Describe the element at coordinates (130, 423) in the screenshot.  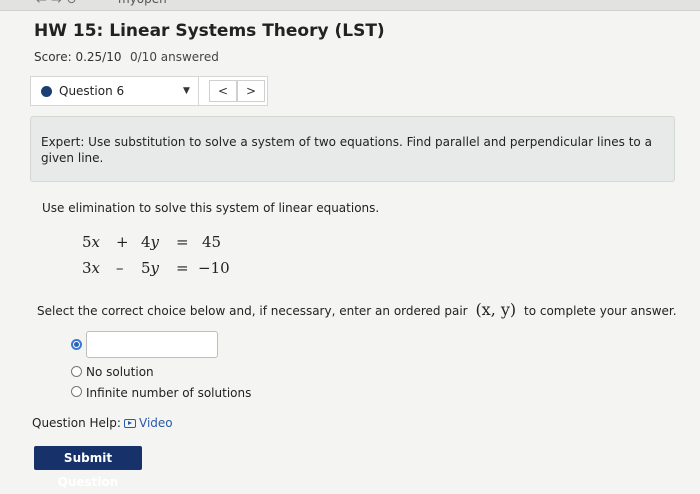
I see `video-play-icon` at that location.